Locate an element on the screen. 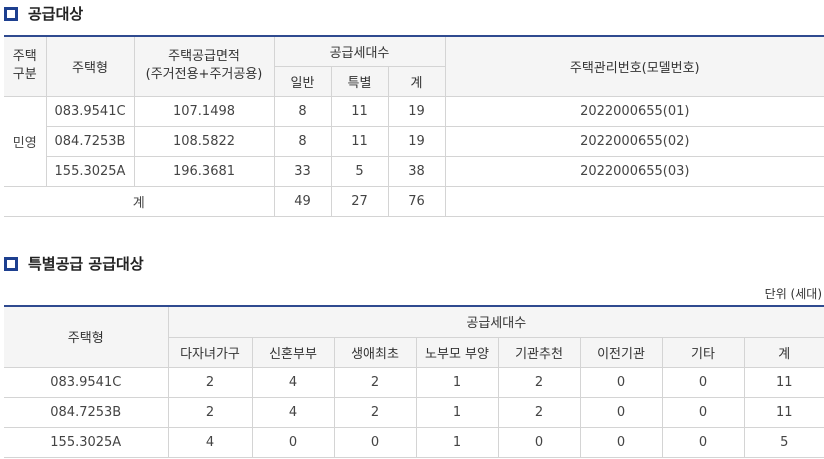 Image resolution: width=824 pixels, height=459 pixels. header-first-time: 생애최초 is located at coordinates (375, 352).